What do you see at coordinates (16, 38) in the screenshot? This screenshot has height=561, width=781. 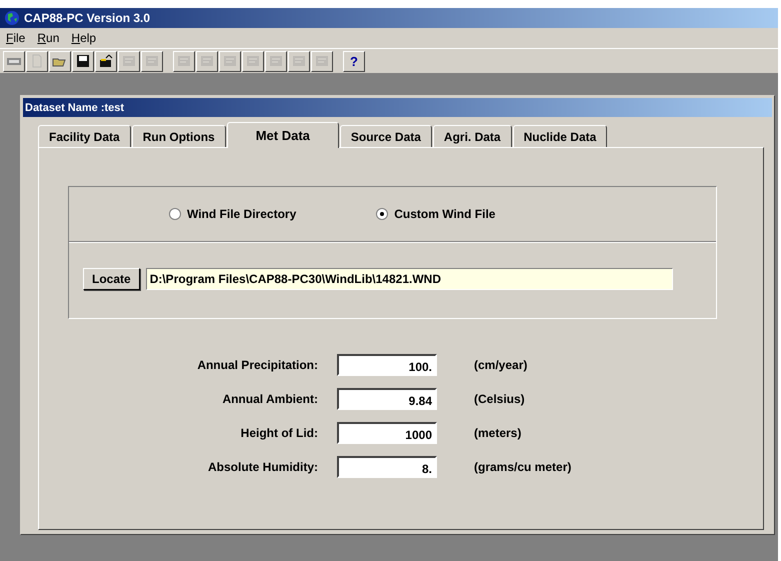 I see `menu-item: File` at bounding box center [16, 38].